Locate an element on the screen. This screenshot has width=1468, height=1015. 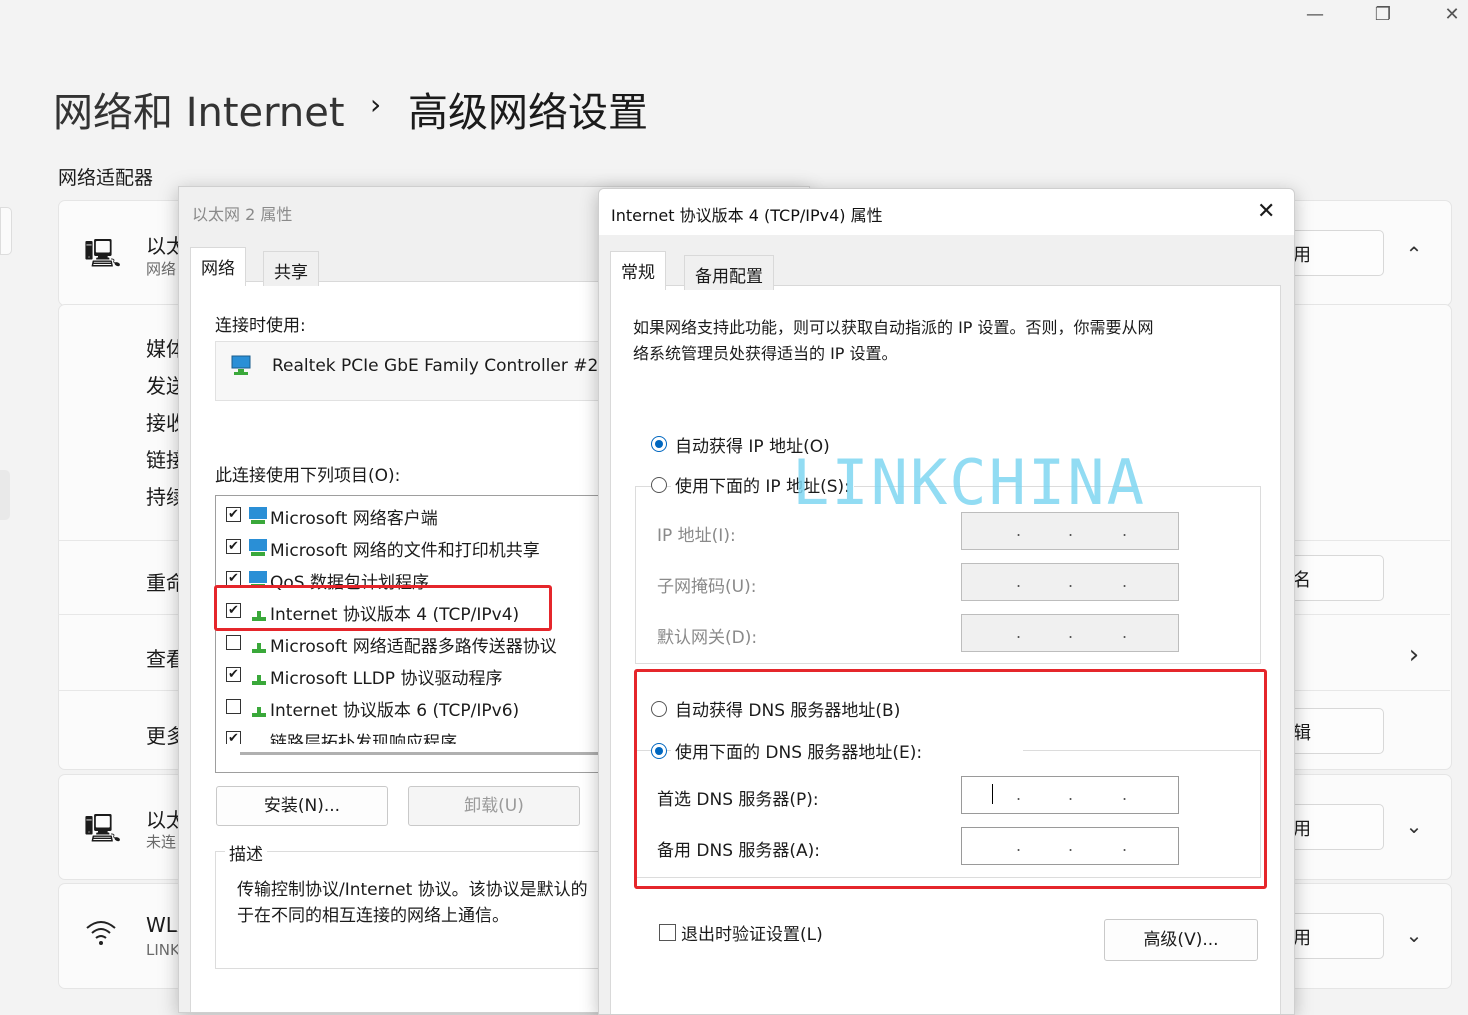
gateway-label: 默认网关(D): is located at coordinates (707, 638).